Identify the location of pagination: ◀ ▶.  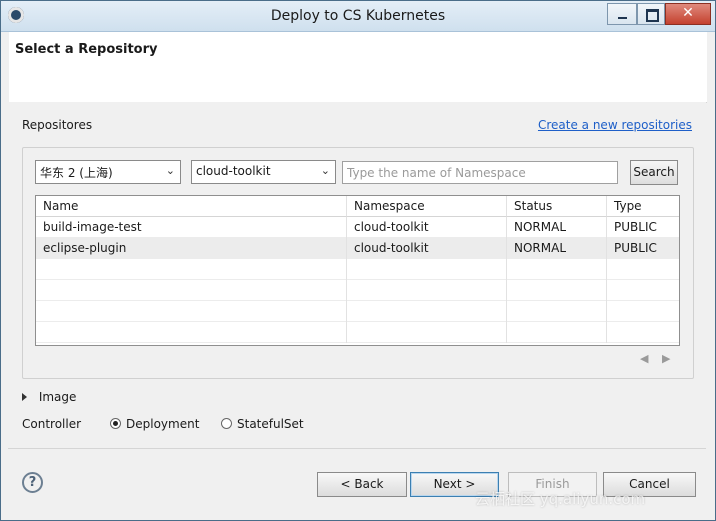
(660, 358).